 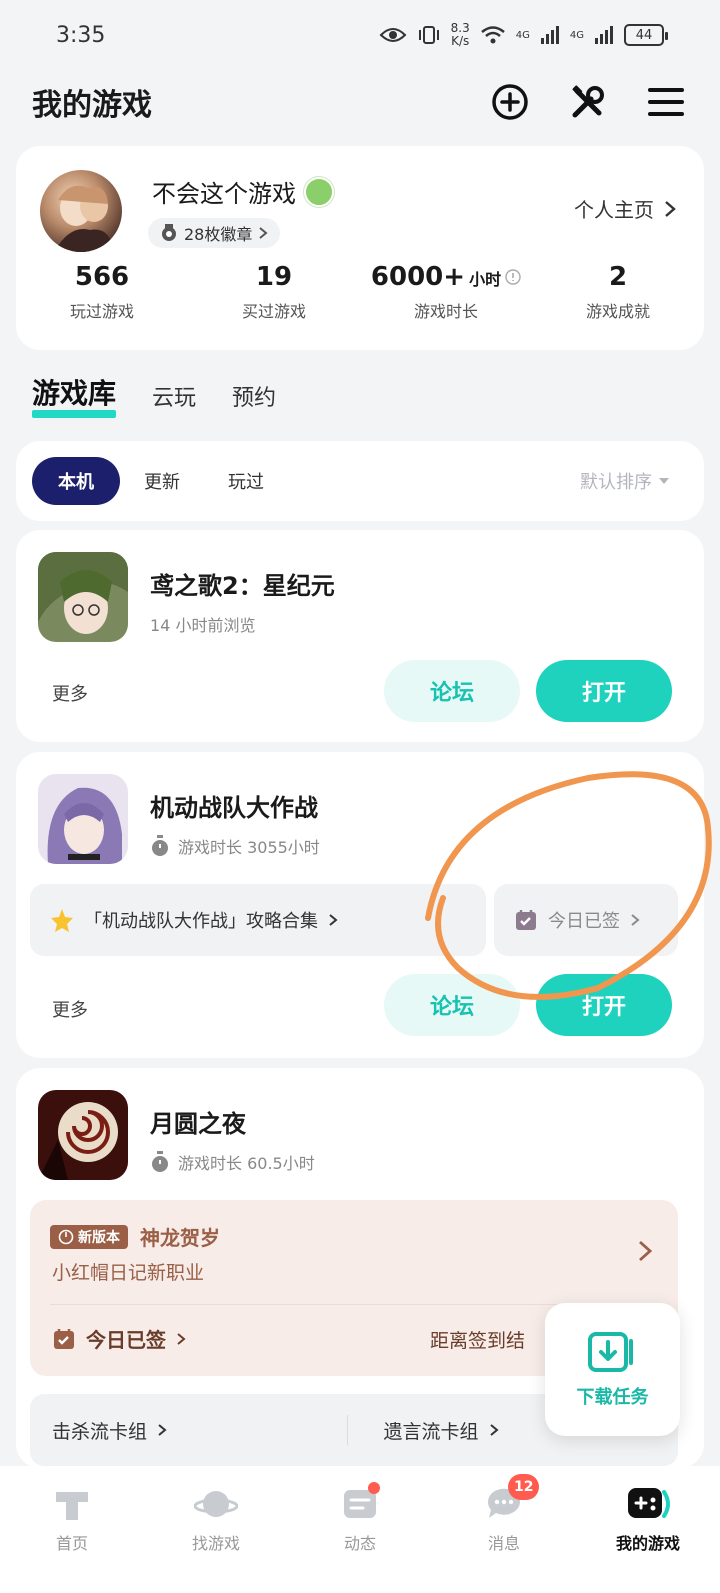 I want to click on nav-discover: 找游戏, so click(x=216, y=1529).